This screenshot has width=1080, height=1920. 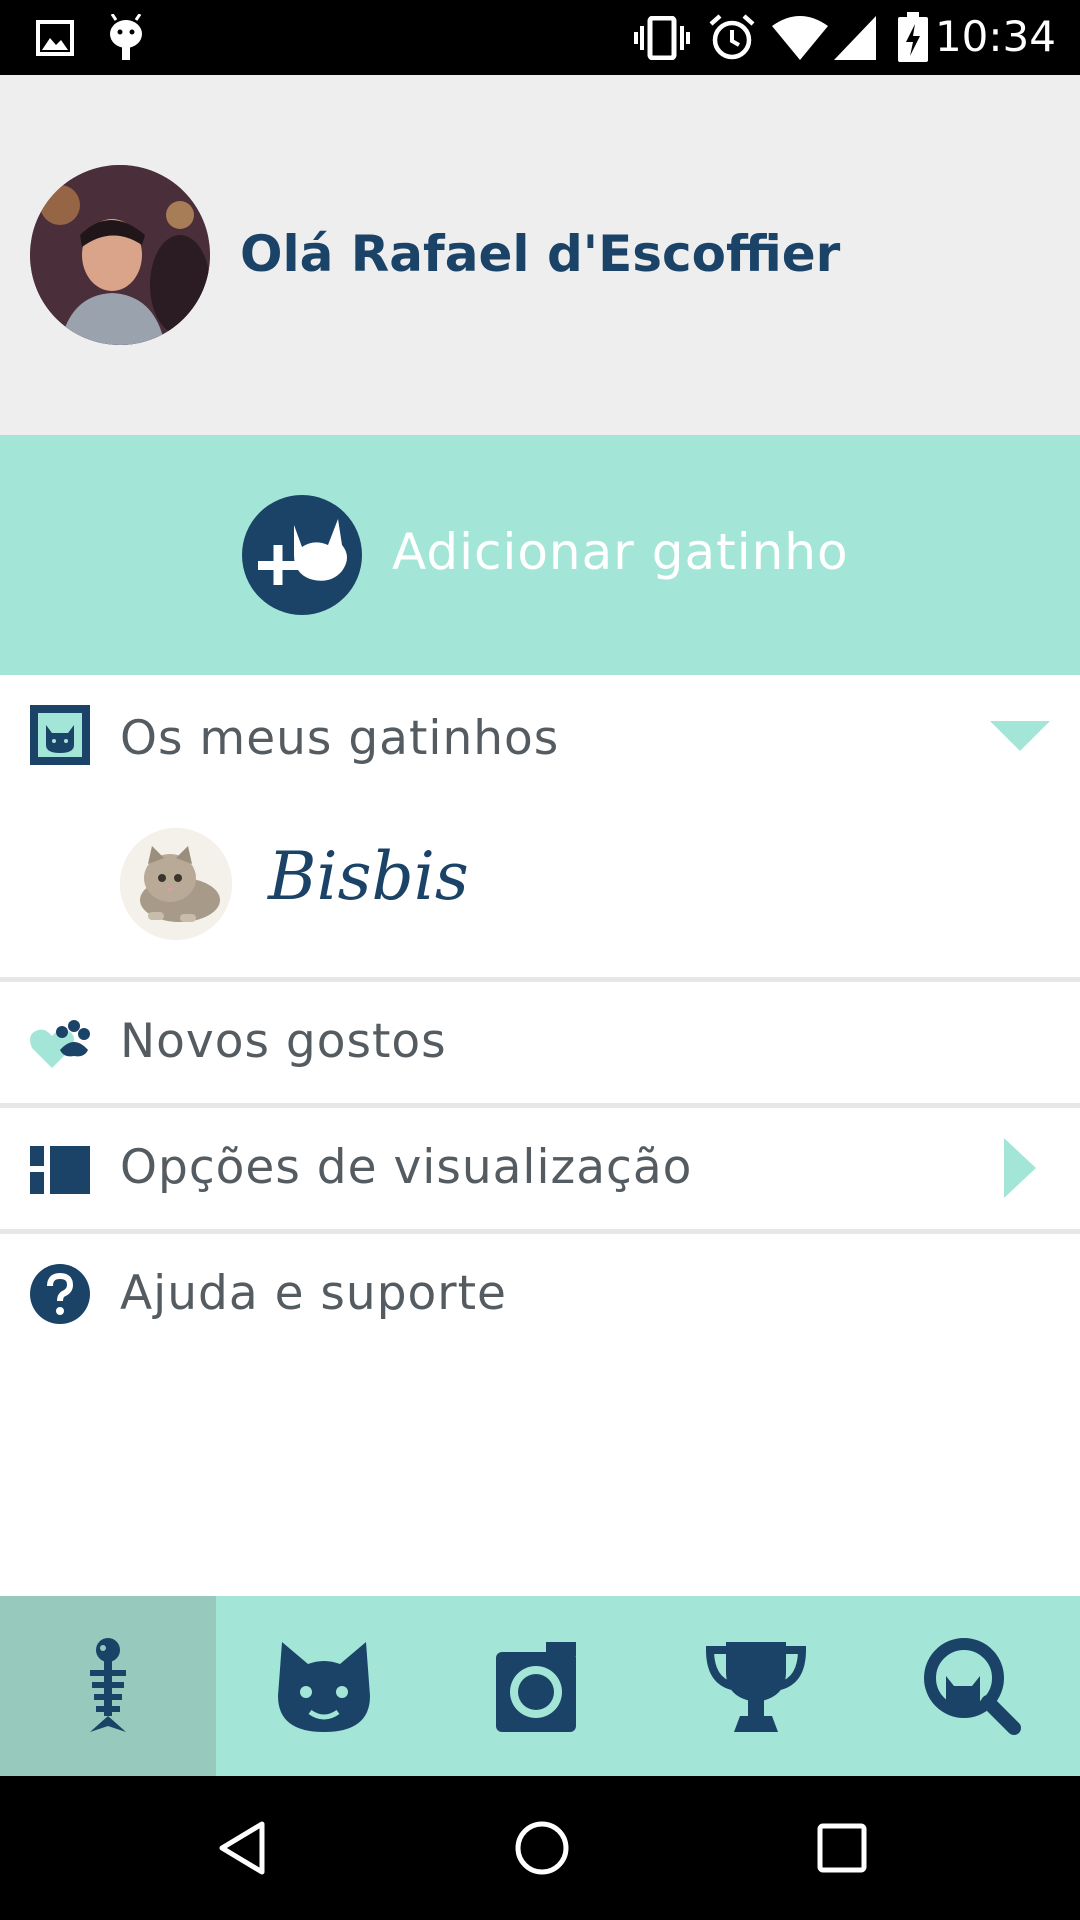 What do you see at coordinates (662, 38) in the screenshot?
I see `vibrate-icon` at bounding box center [662, 38].